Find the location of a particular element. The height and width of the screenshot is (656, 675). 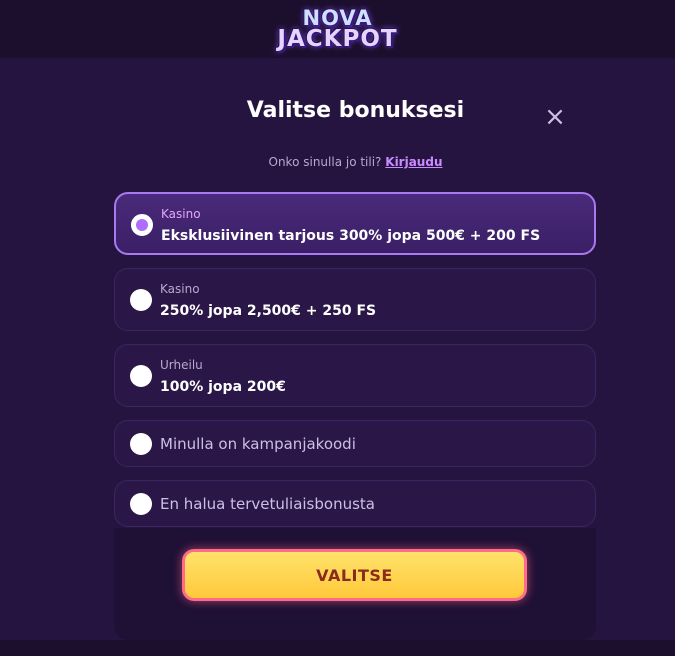

modal-title: Valitse bonuksesi is located at coordinates (355, 110).